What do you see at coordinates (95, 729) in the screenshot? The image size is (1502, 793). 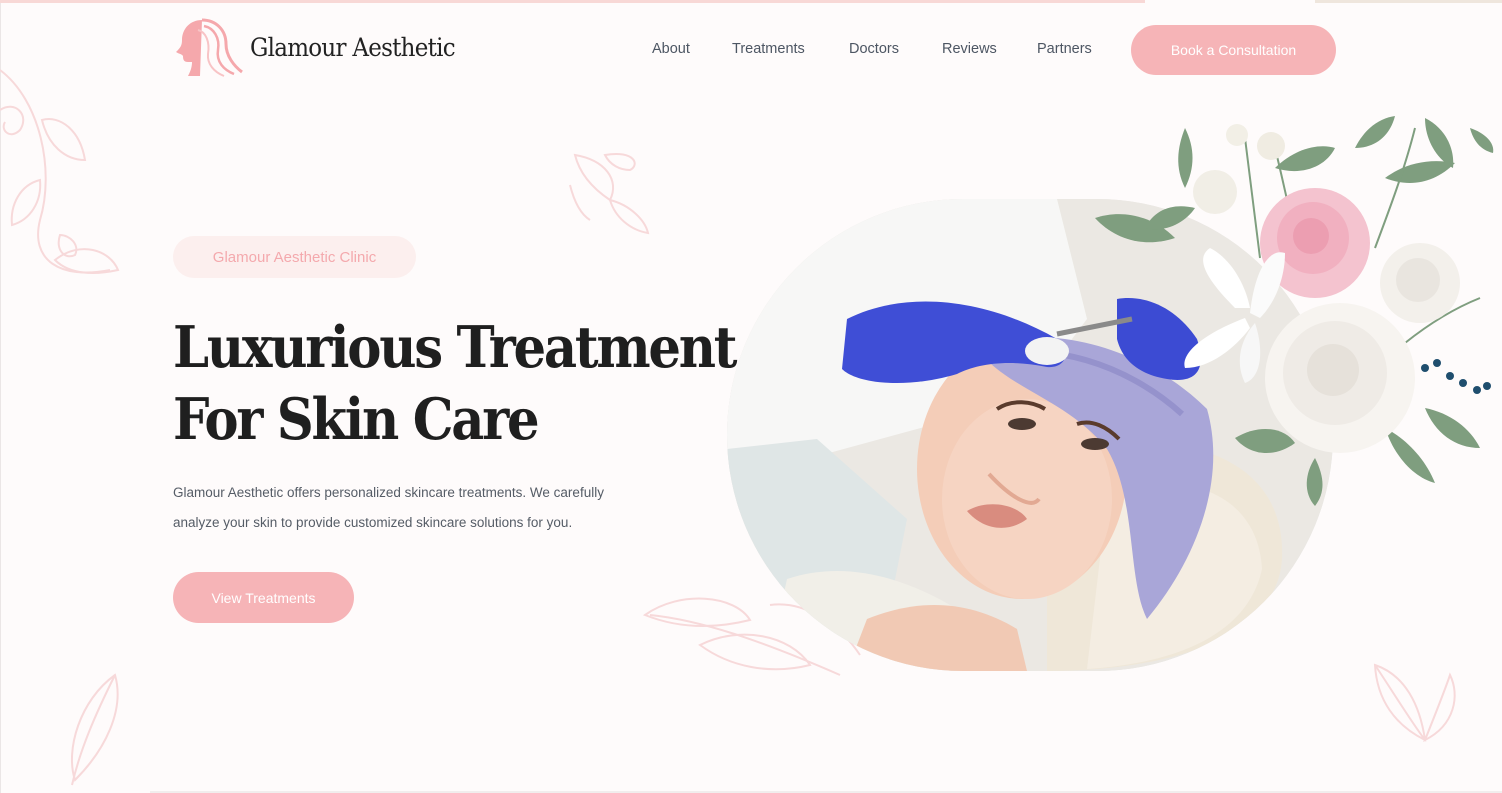 I see `leaf-decoration-bottom-left` at bounding box center [95, 729].